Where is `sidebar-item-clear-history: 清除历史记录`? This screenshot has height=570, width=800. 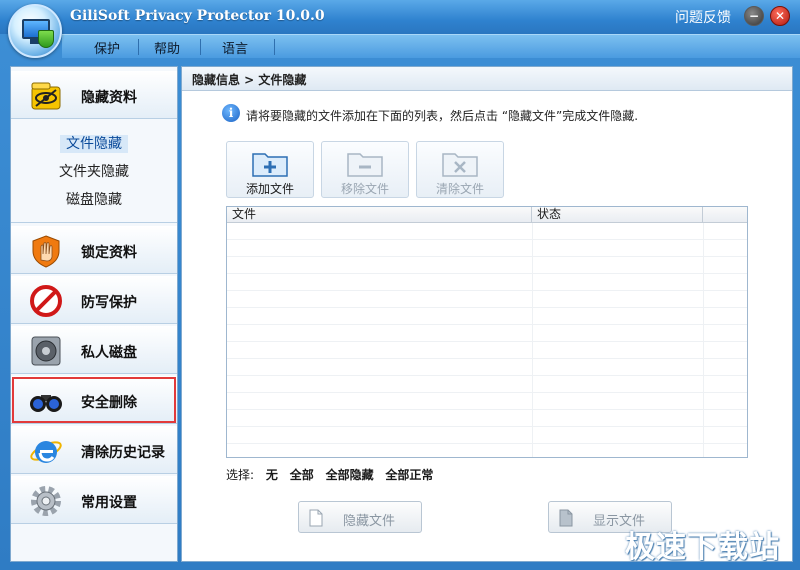 sidebar-item-clear-history: 清除历史记录 is located at coordinates (94, 450).